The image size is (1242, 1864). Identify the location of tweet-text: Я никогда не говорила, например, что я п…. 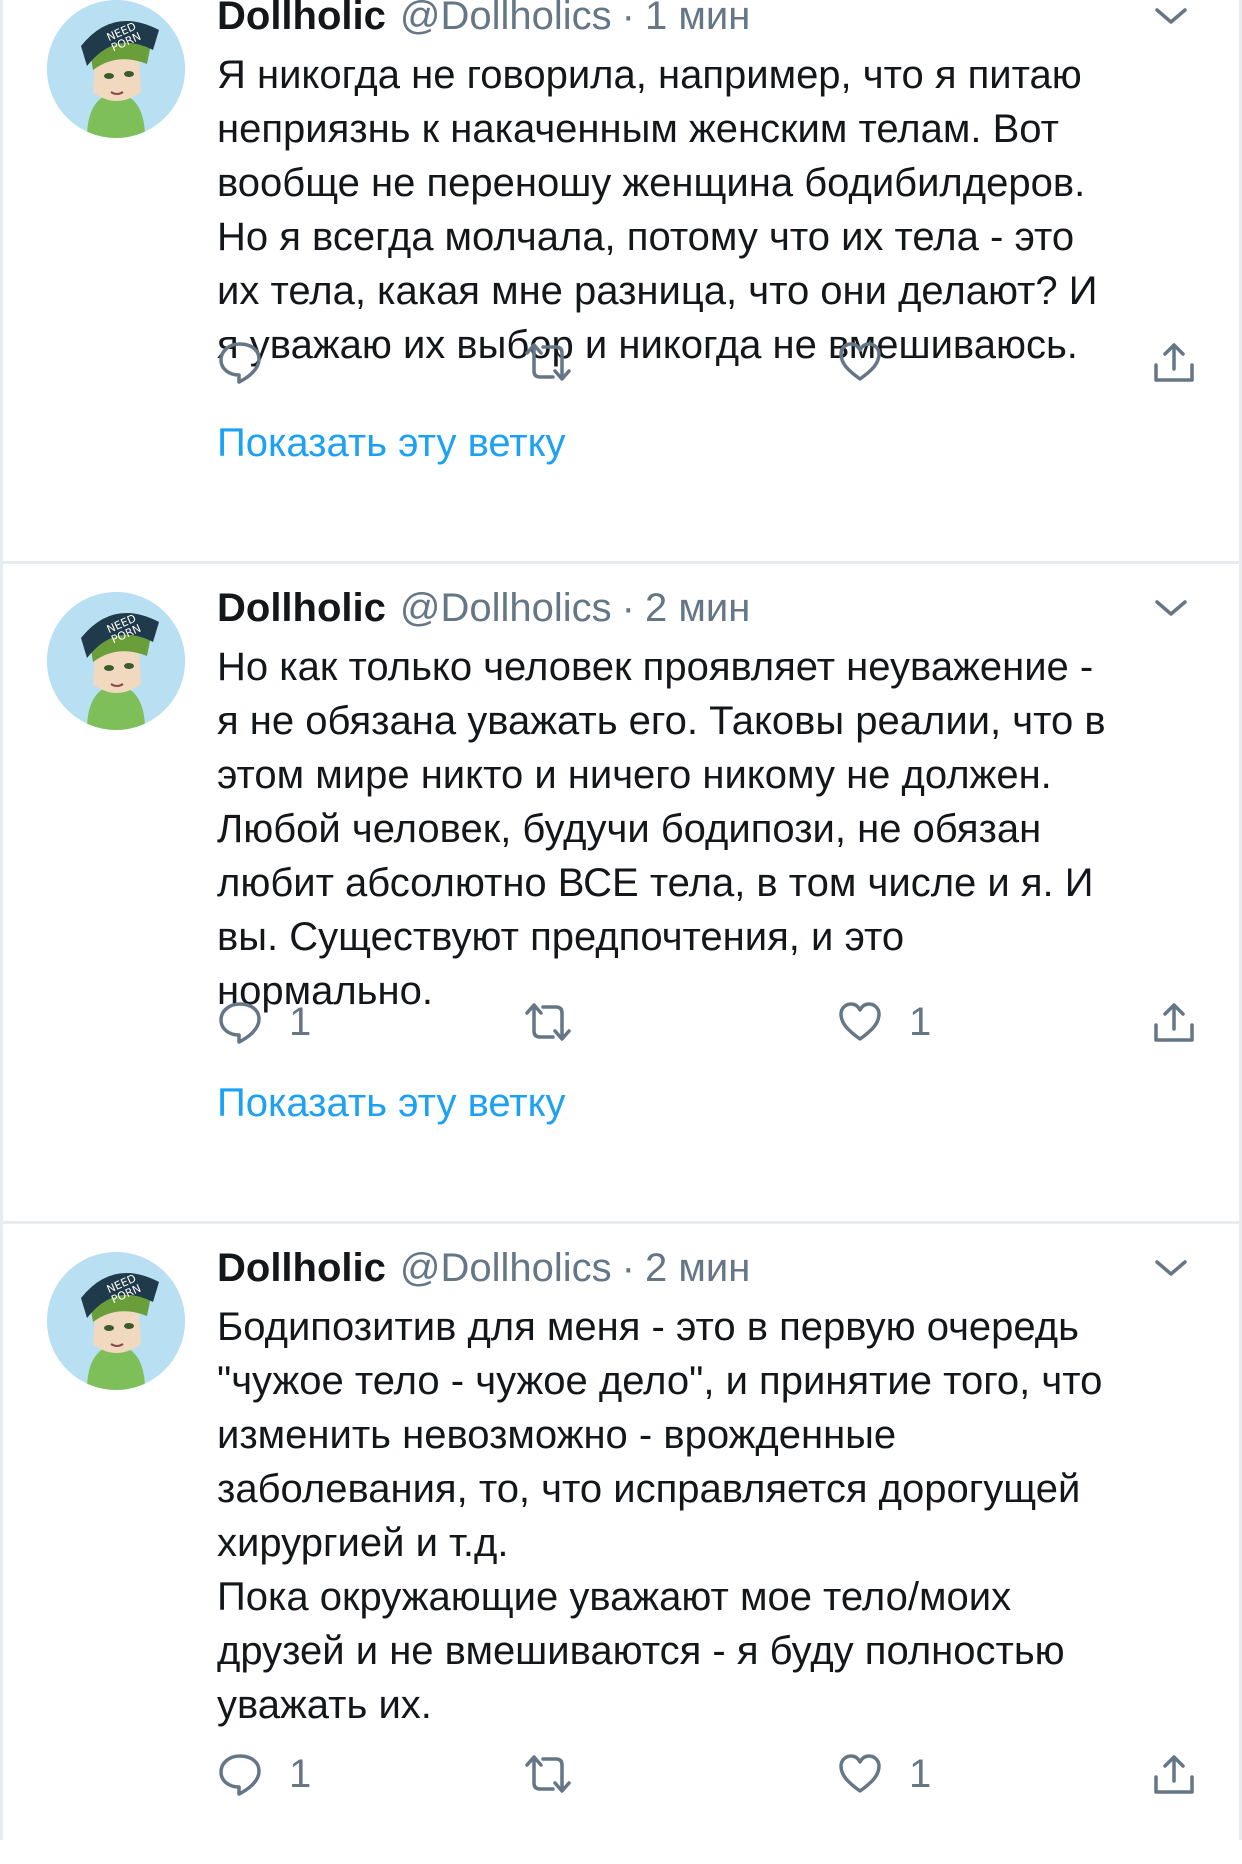
(657, 210).